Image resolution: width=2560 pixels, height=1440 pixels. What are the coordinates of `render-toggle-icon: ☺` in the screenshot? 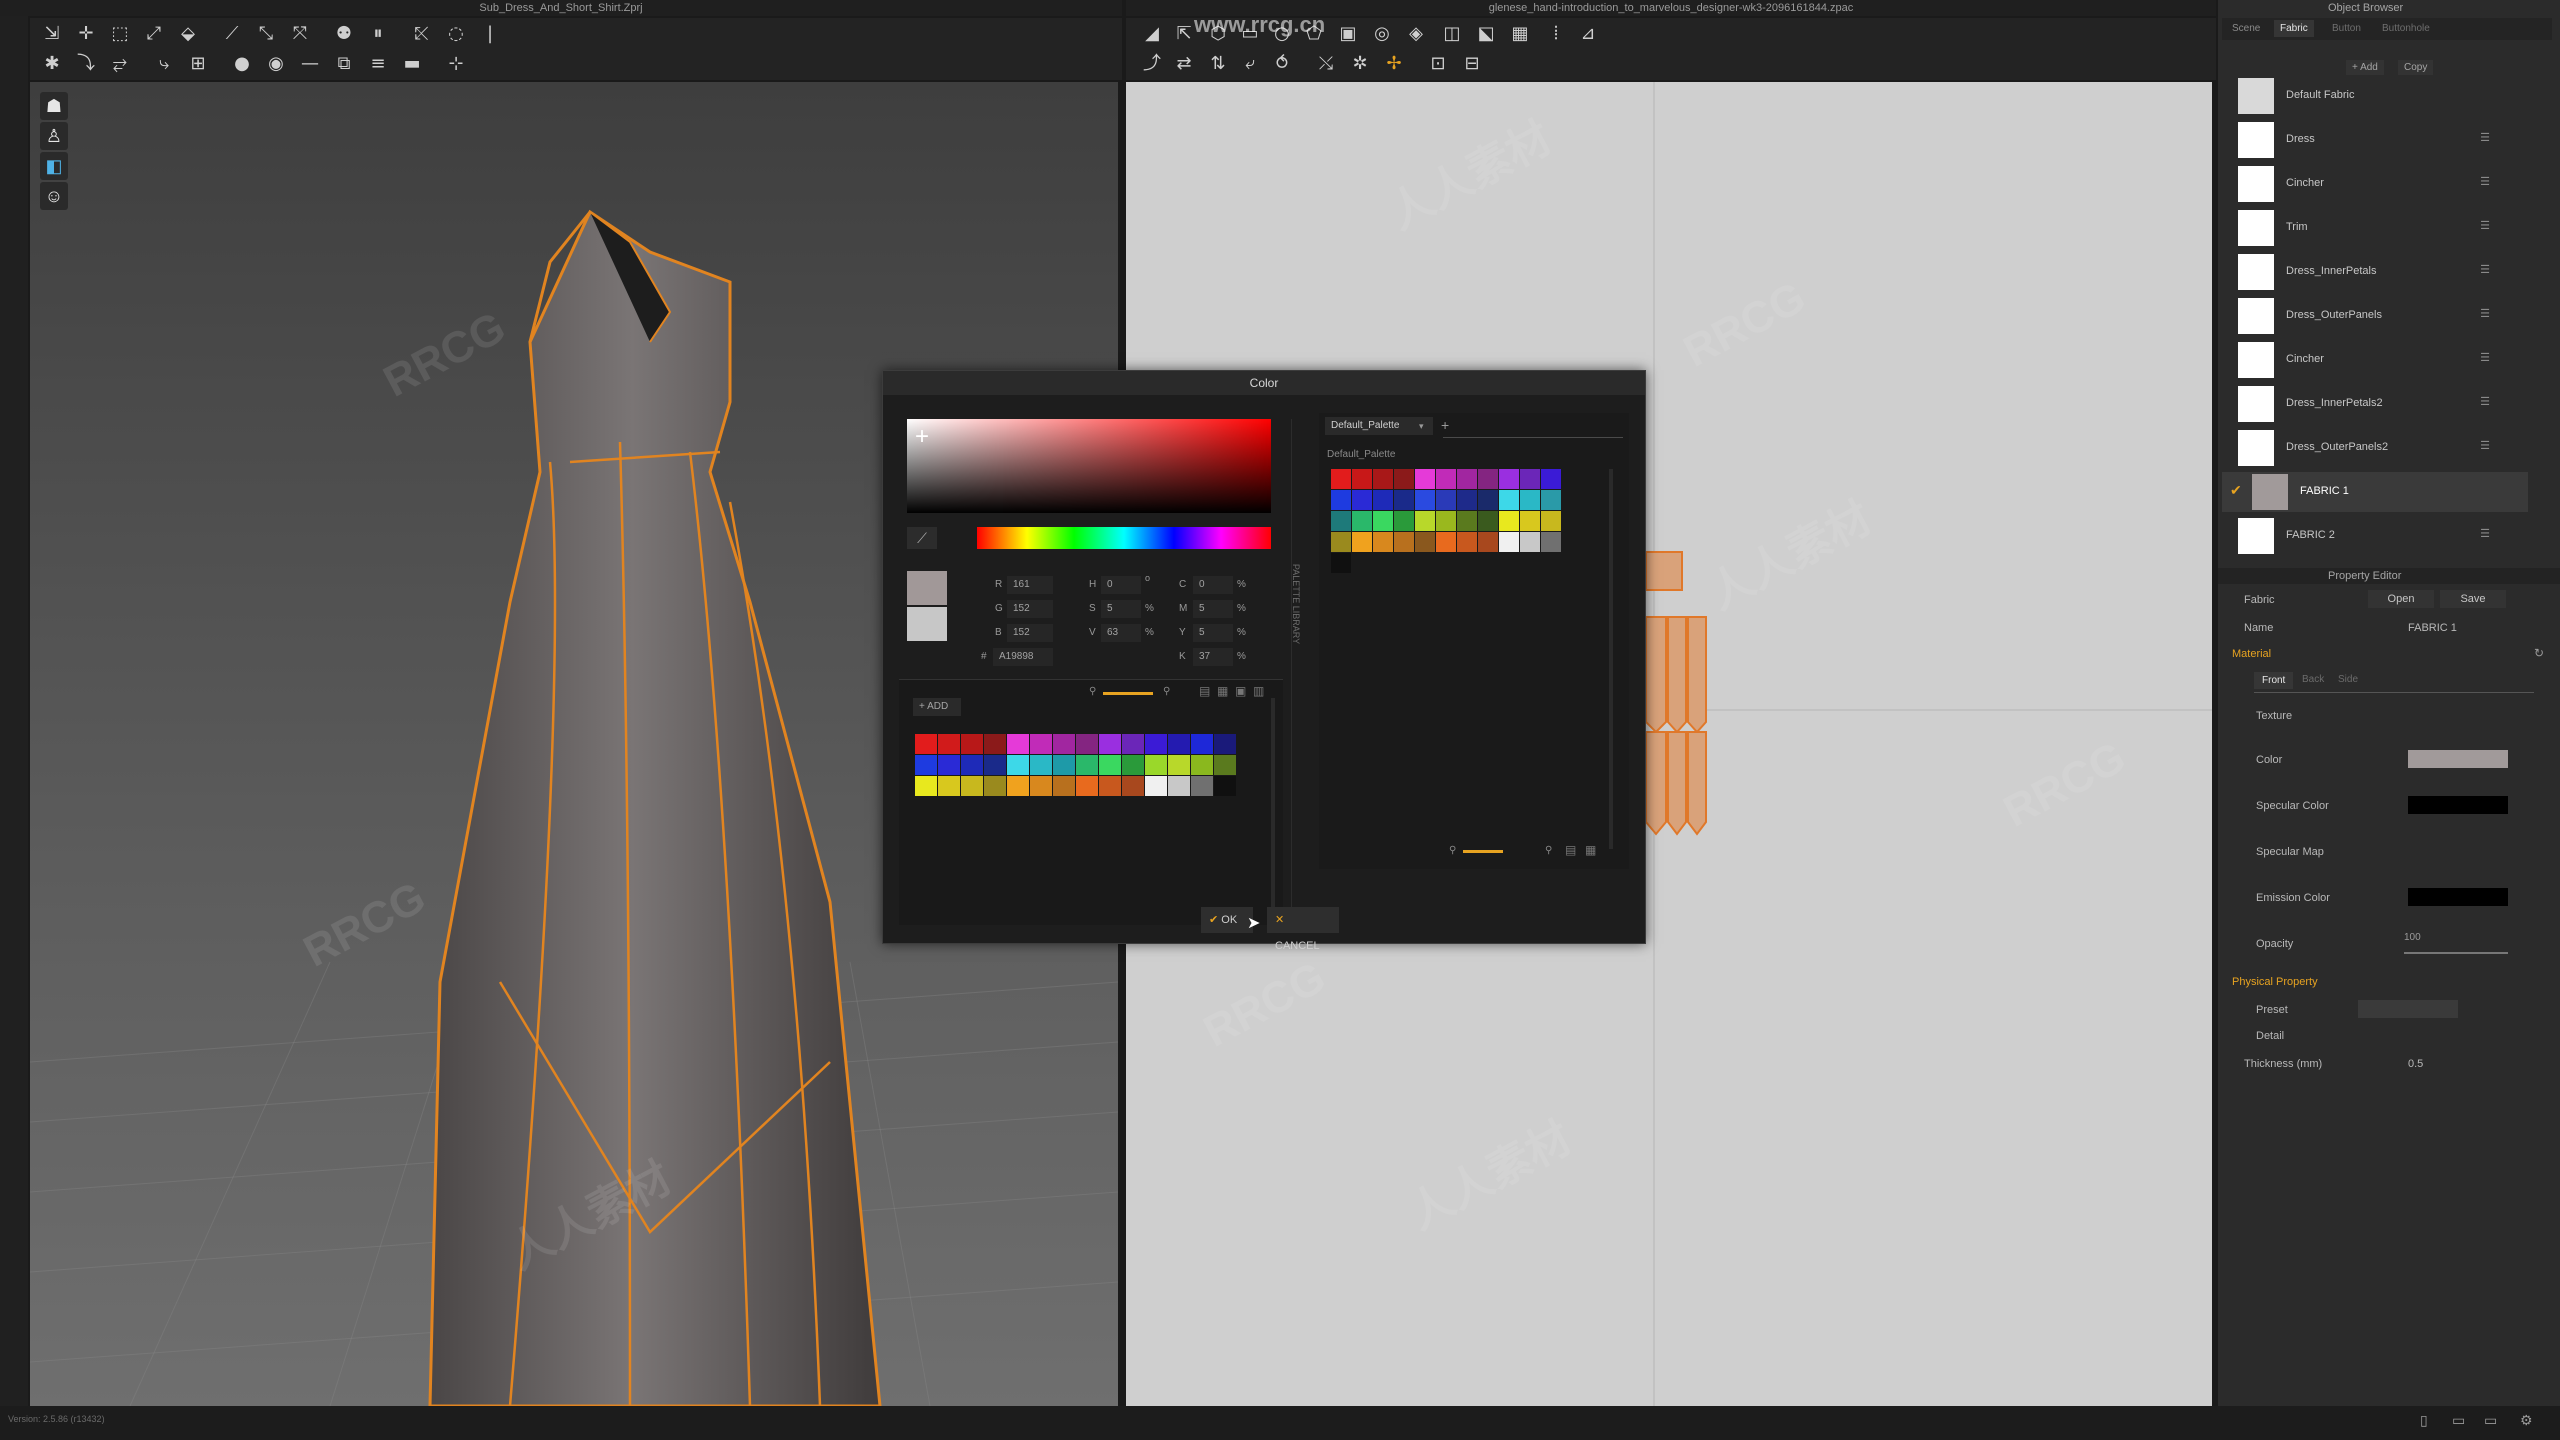 It's located at (54, 196).